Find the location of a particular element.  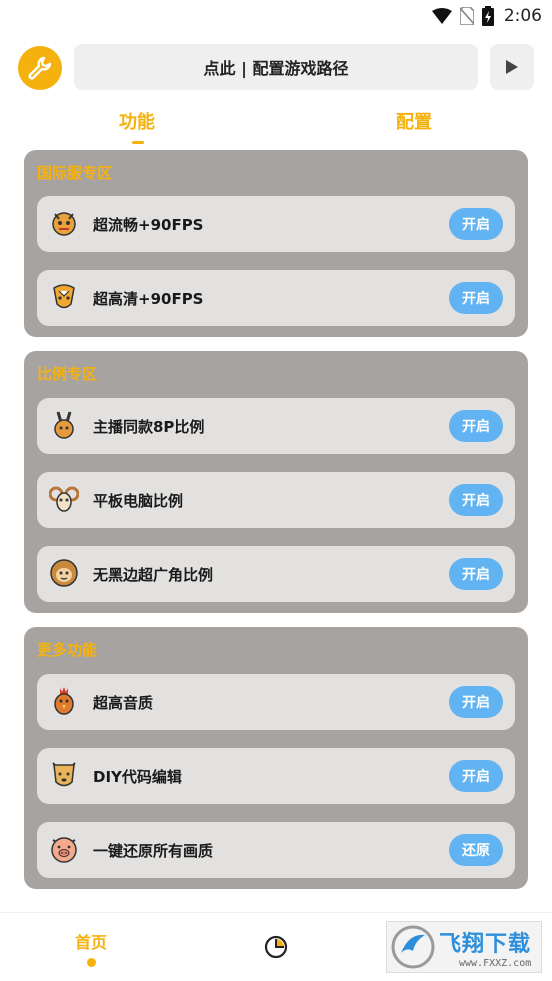

play-button is located at coordinates (512, 67).